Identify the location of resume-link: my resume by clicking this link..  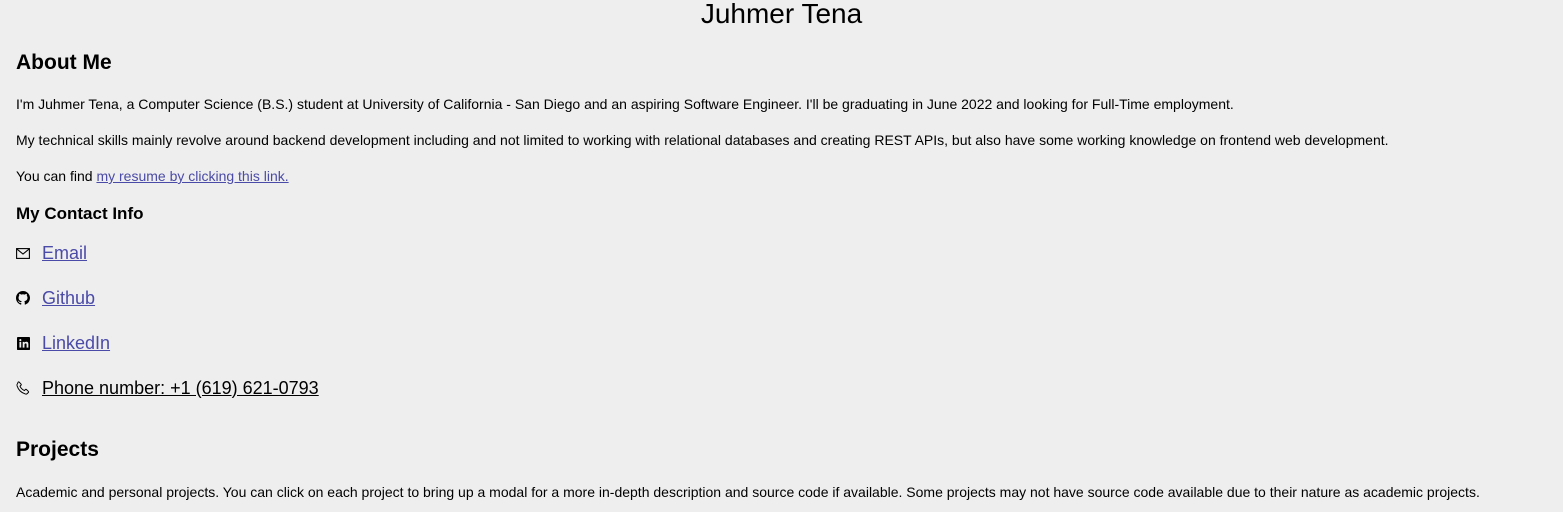
(192, 176).